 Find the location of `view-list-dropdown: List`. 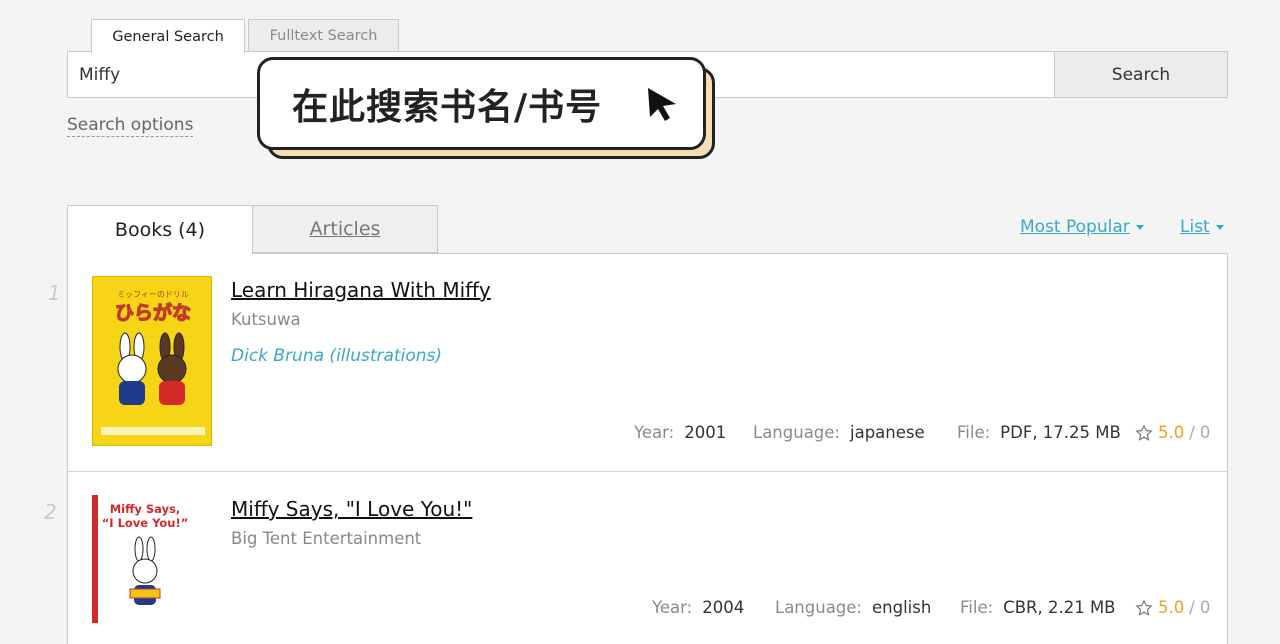

view-list-dropdown: List is located at coordinates (1202, 227).